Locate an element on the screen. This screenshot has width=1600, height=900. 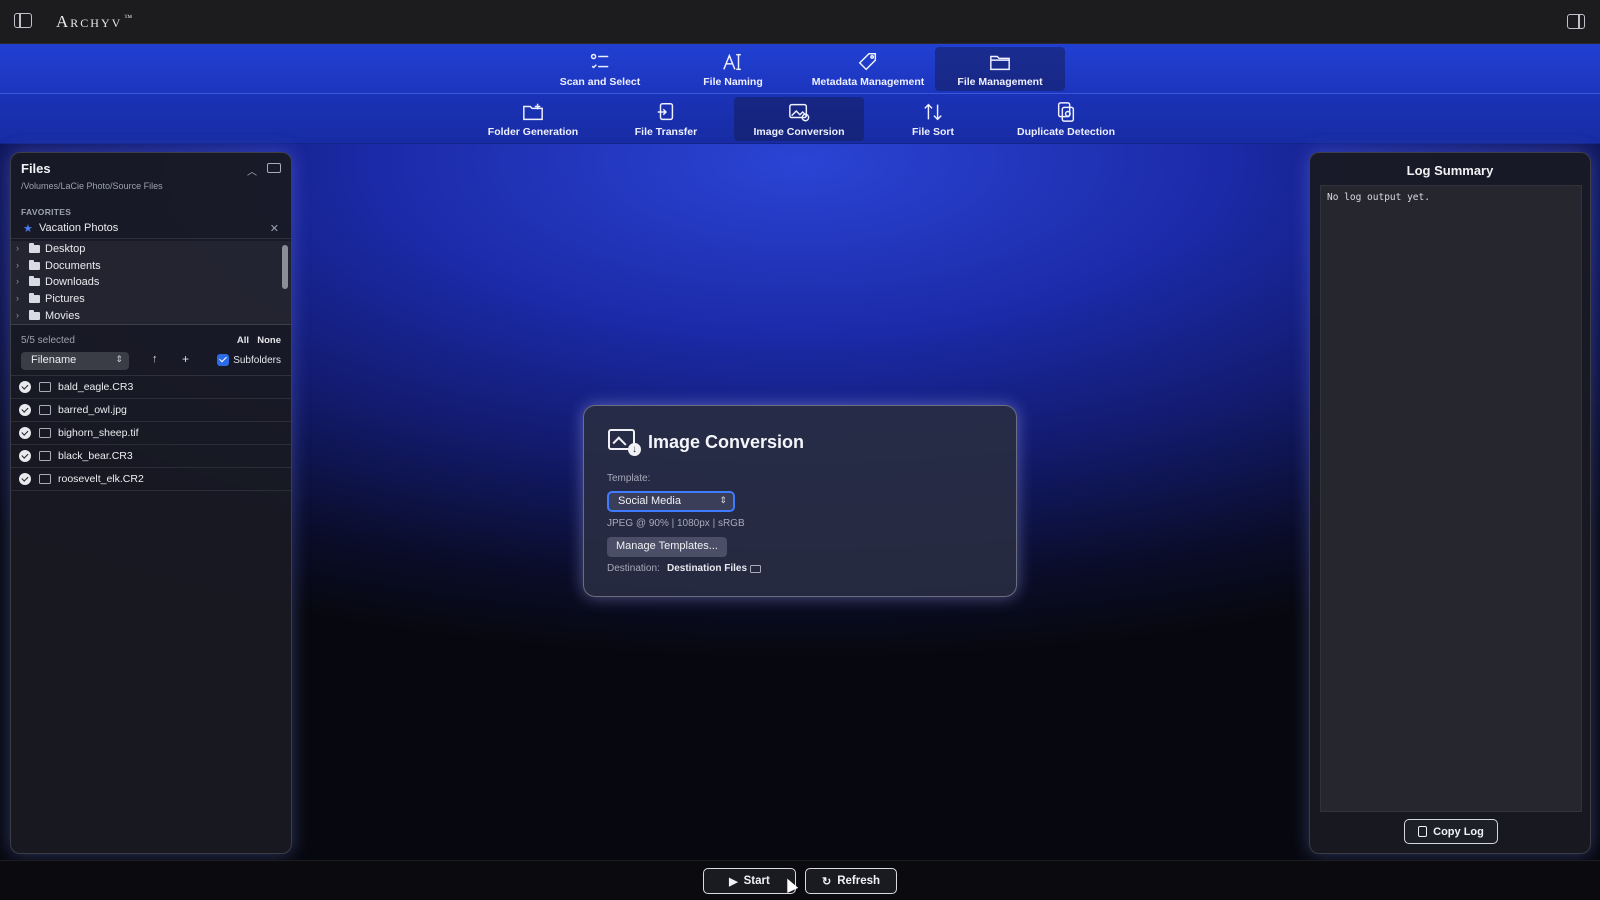
select-all-button: All is located at coordinates (243, 340).